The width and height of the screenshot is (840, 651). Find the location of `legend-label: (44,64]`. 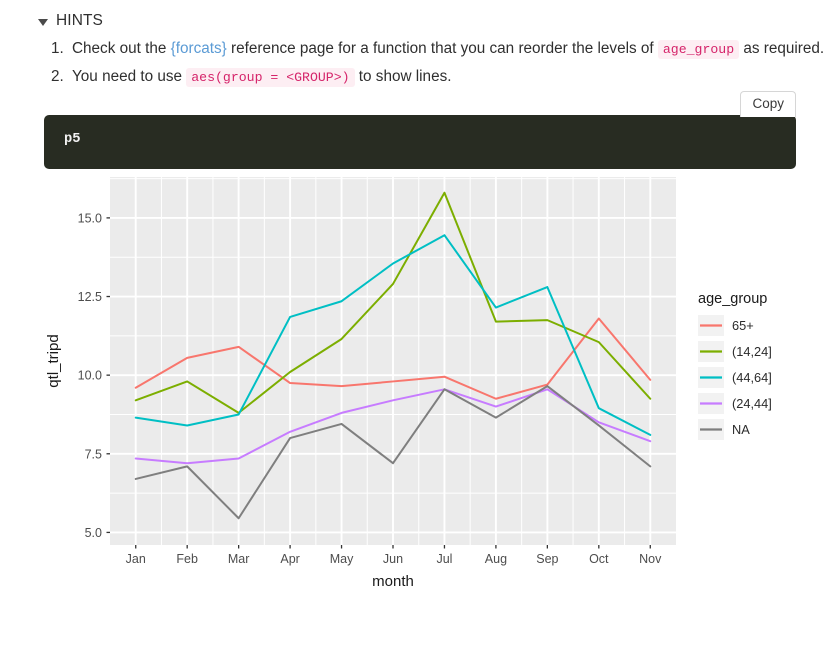

legend-label: (44,64] is located at coordinates (752, 377).